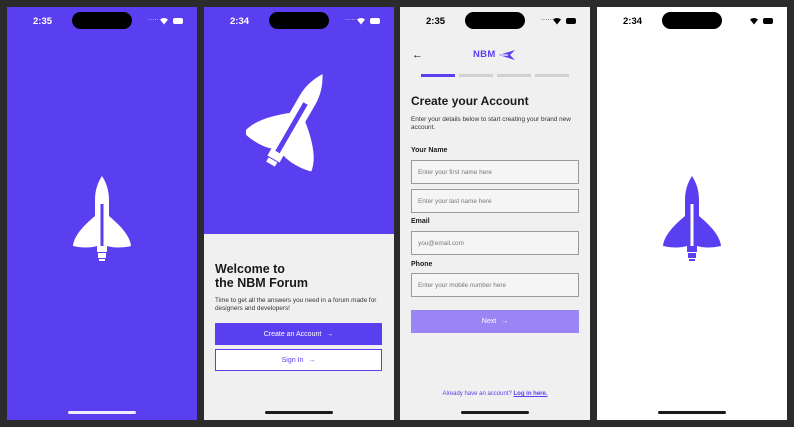 The width and height of the screenshot is (794, 427). What do you see at coordinates (455, 201) in the screenshot?
I see `last-name-placeholder: Enter your last name here` at bounding box center [455, 201].